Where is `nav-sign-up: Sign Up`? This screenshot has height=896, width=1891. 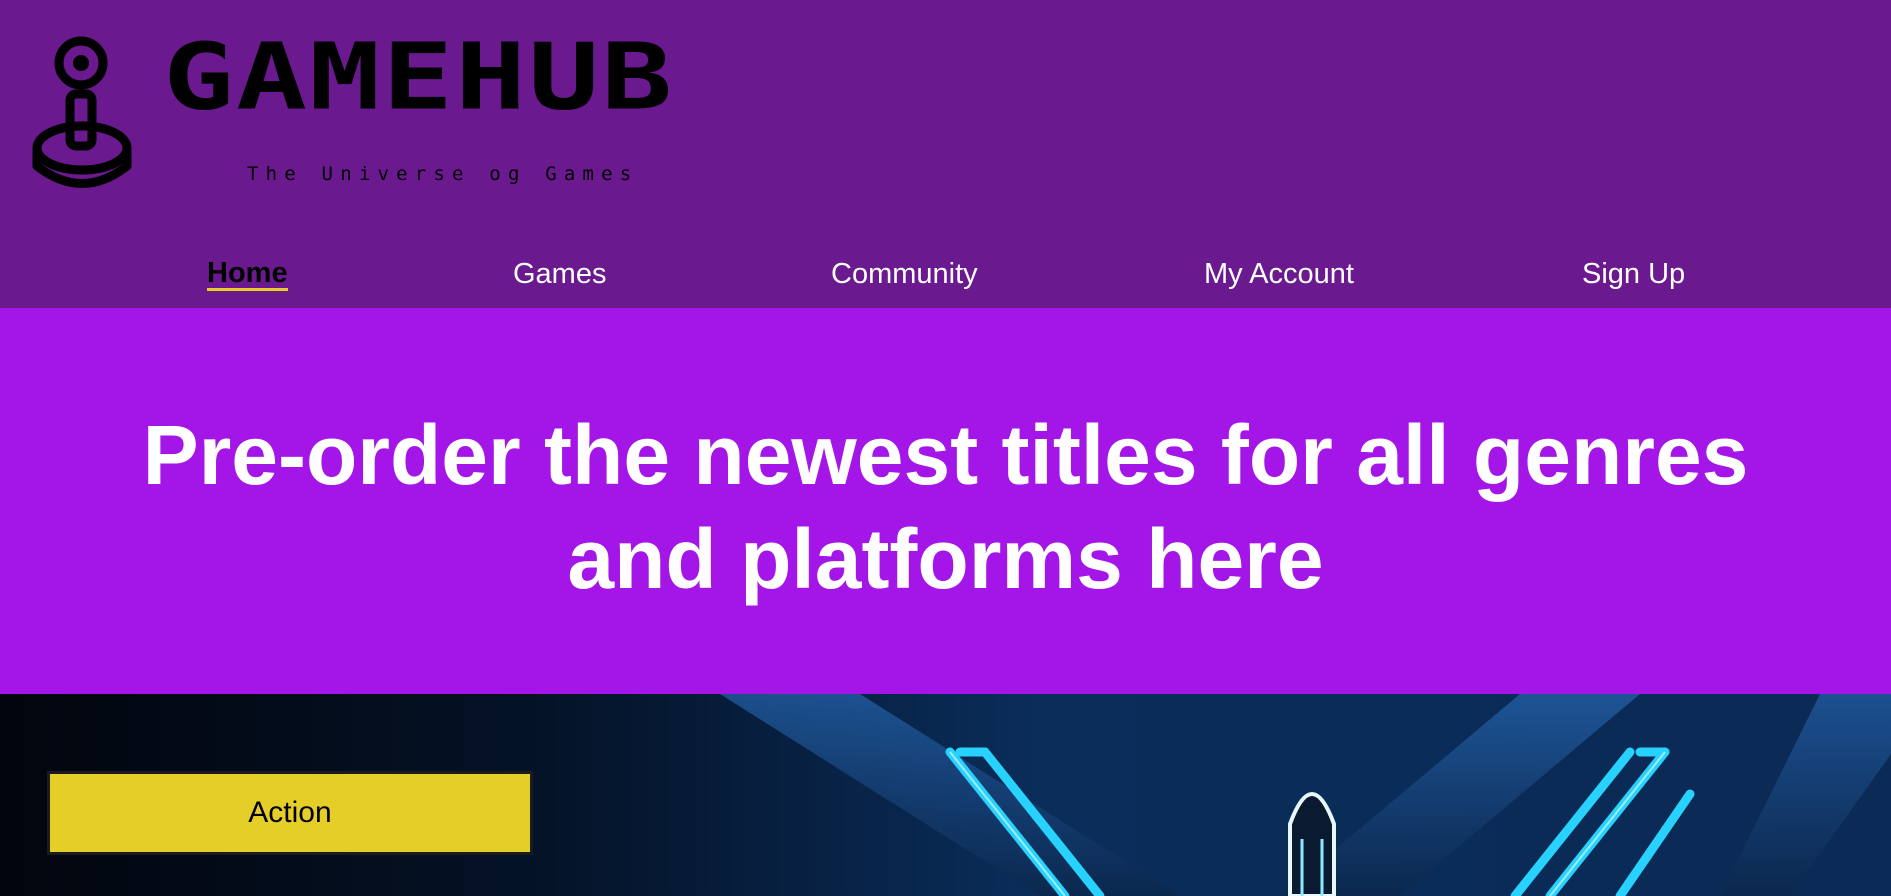 nav-sign-up: Sign Up is located at coordinates (1633, 274).